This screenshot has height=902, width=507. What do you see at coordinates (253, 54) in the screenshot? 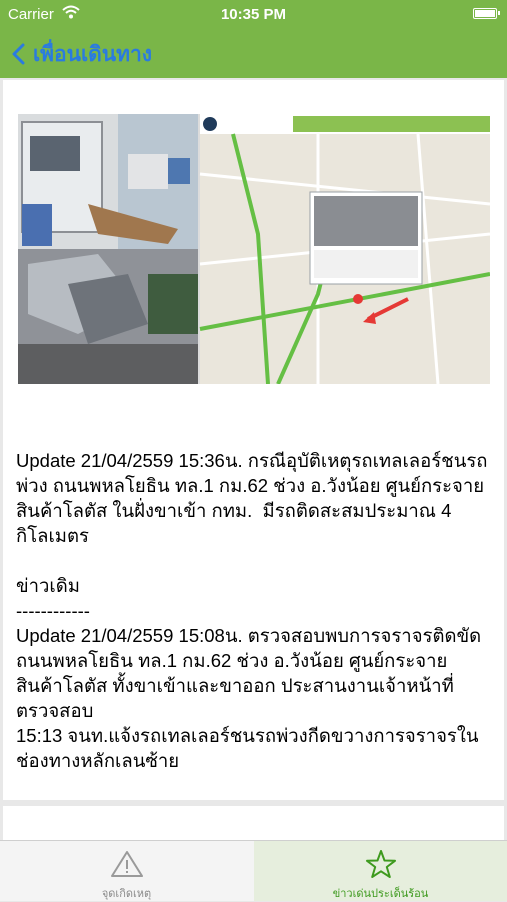
I see `navigation-bar: เพื่อนเดินทาง` at bounding box center [253, 54].